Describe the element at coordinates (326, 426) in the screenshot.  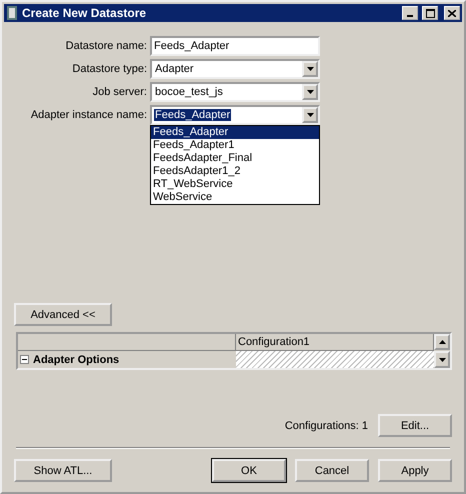
I see `configurations-count: Configurations: 1` at that location.